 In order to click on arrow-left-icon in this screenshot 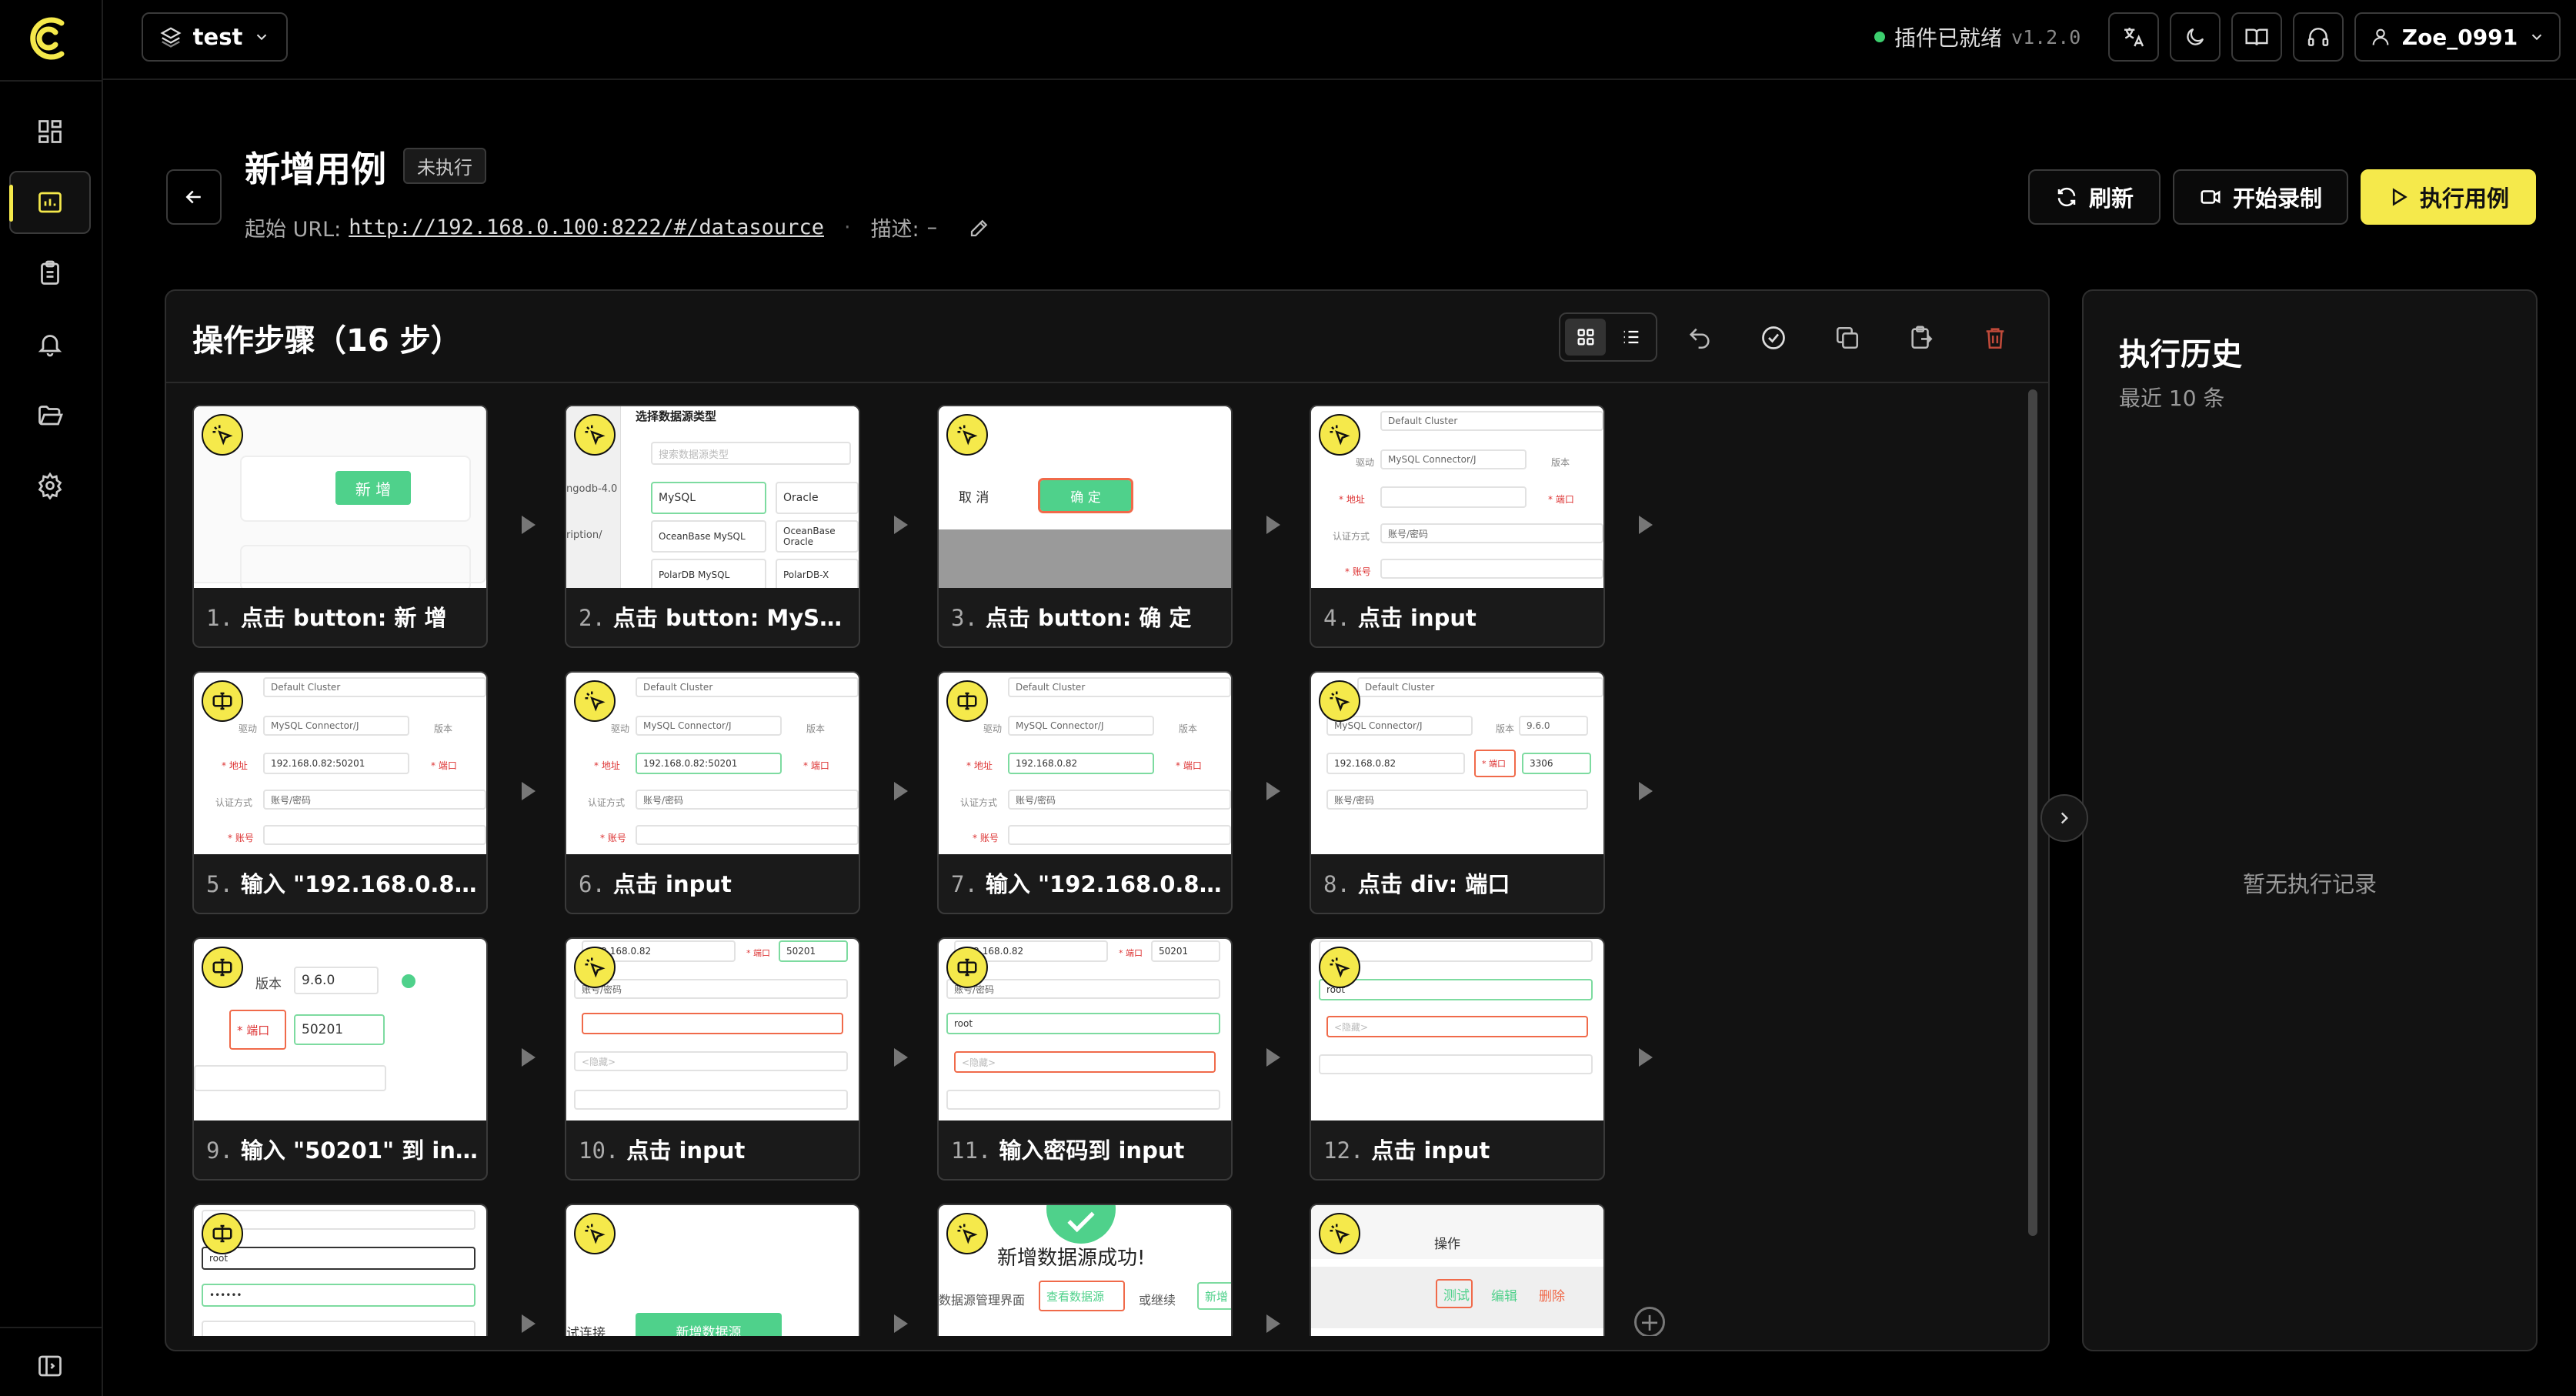, I will do `click(193, 197)`.